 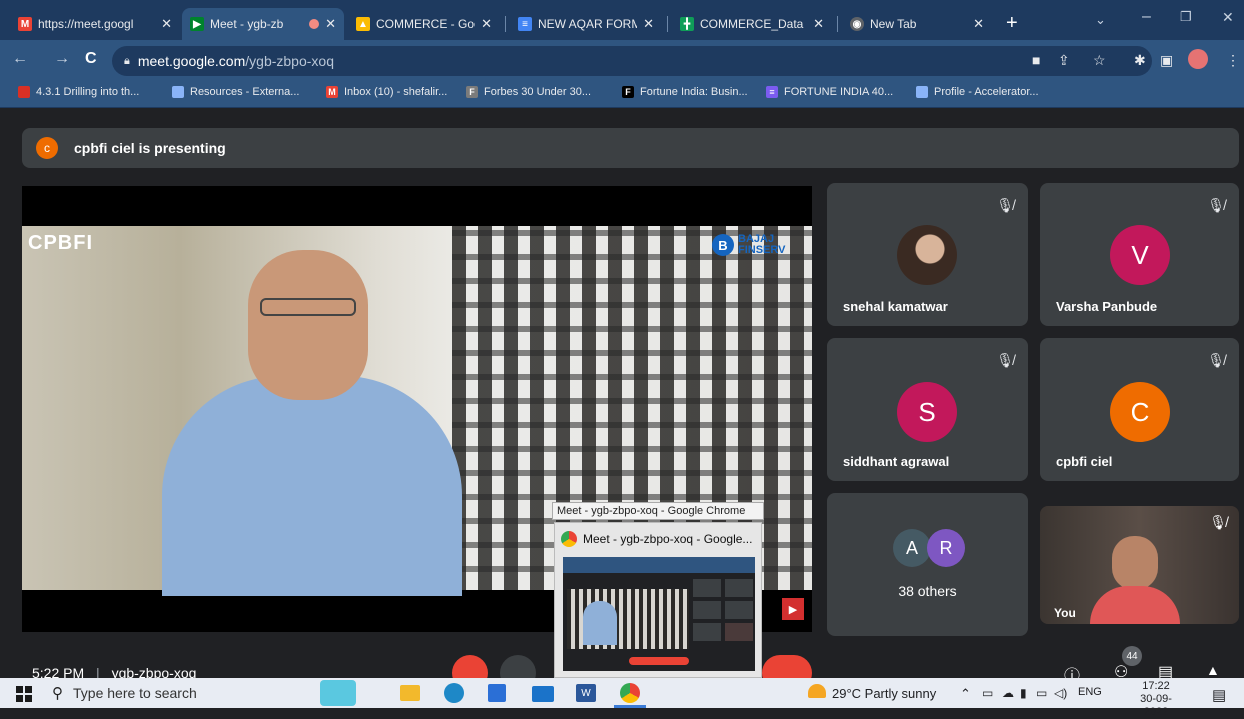 I want to click on tab-forms: ≡ NEW AQAR FORM/ ✕, so click(x=586, y=24).